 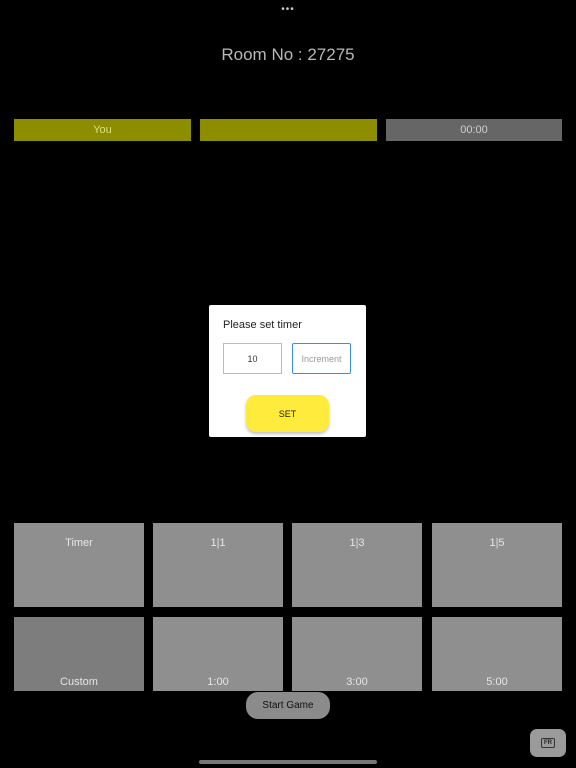 What do you see at coordinates (102, 130) in the screenshot?
I see `player-you-bar: You` at bounding box center [102, 130].